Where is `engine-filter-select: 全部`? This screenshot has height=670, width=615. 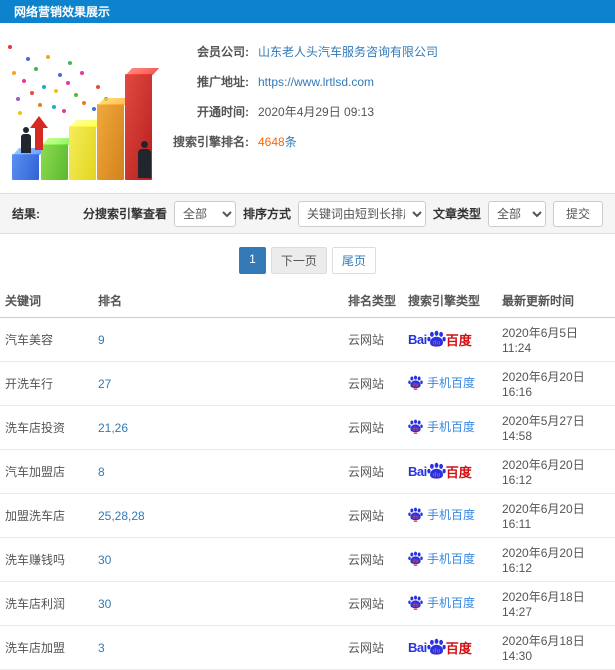
engine-filter-select: 全部 is located at coordinates (204, 213).